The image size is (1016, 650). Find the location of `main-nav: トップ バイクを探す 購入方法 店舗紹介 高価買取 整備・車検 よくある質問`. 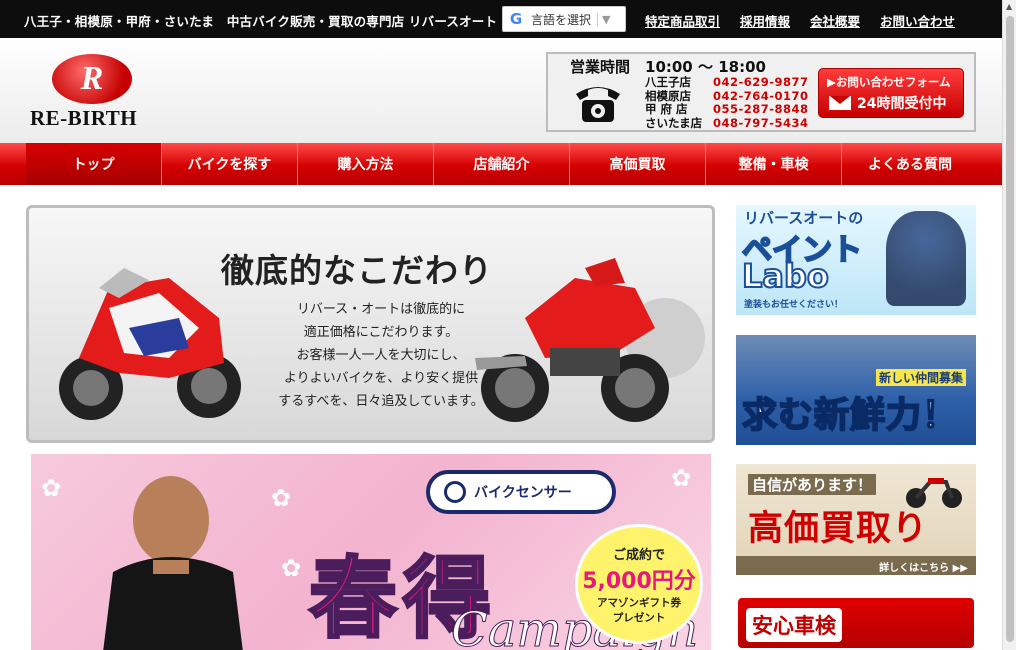

main-nav: トップ バイクを探す 購入方法 店舗紹介 高価買取 整備・車検 よくある質問 is located at coordinates (501, 164).